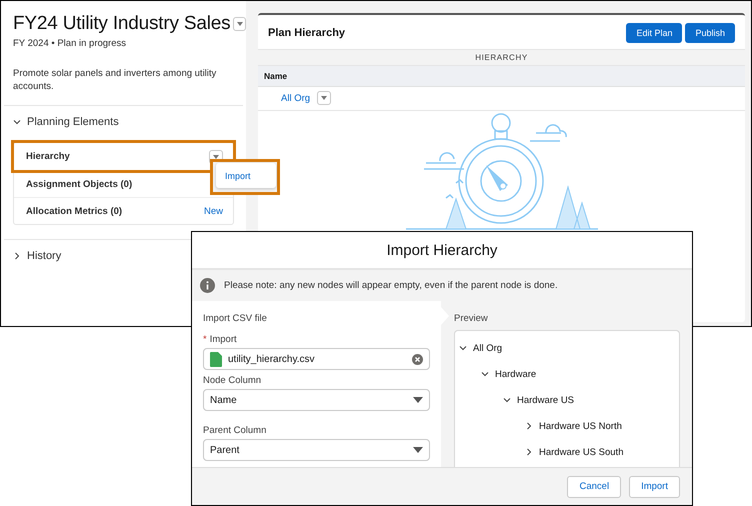  What do you see at coordinates (79, 184) in the screenshot?
I see `element-label: Assignment Objects (0)` at bounding box center [79, 184].